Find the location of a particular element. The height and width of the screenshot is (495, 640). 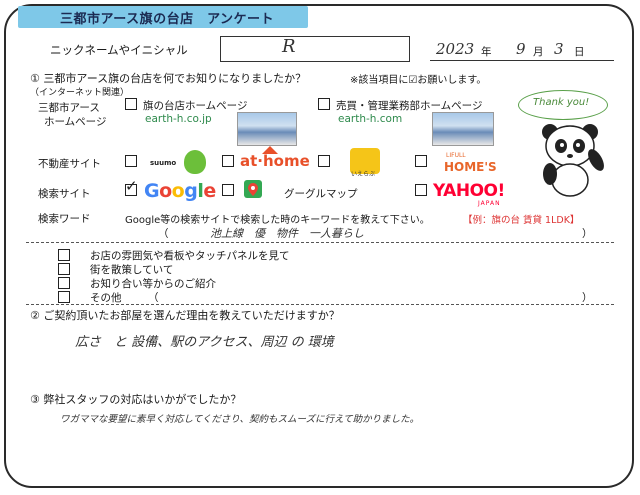

q3-answer: ワガママな要望に素早く対応してくださり、契約もスムーズに行えて助かりました。 is located at coordinates (240, 419).